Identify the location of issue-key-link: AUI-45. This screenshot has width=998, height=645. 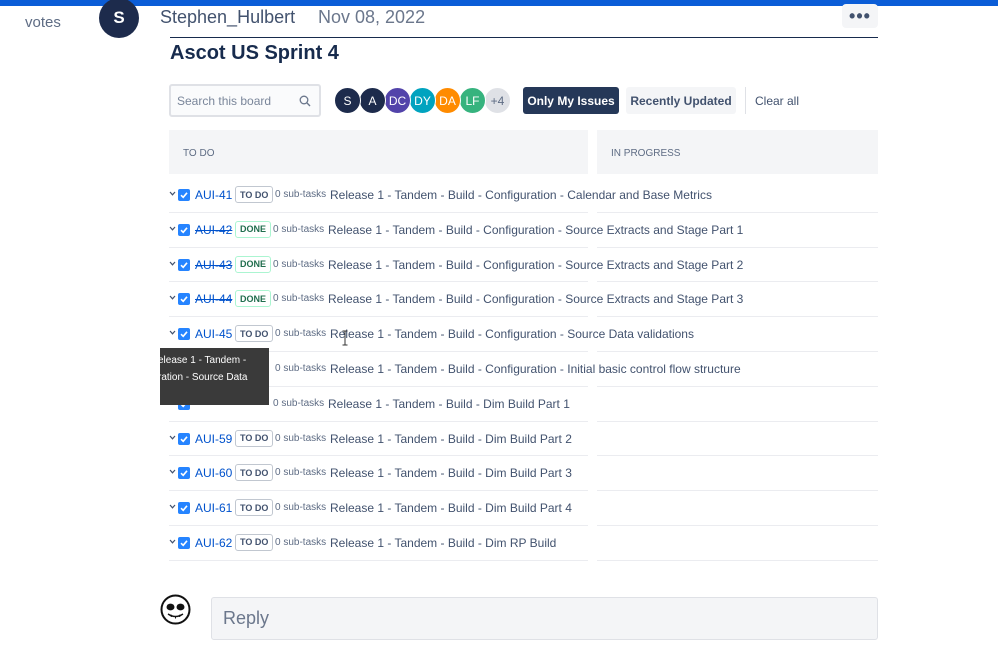
(213, 334).